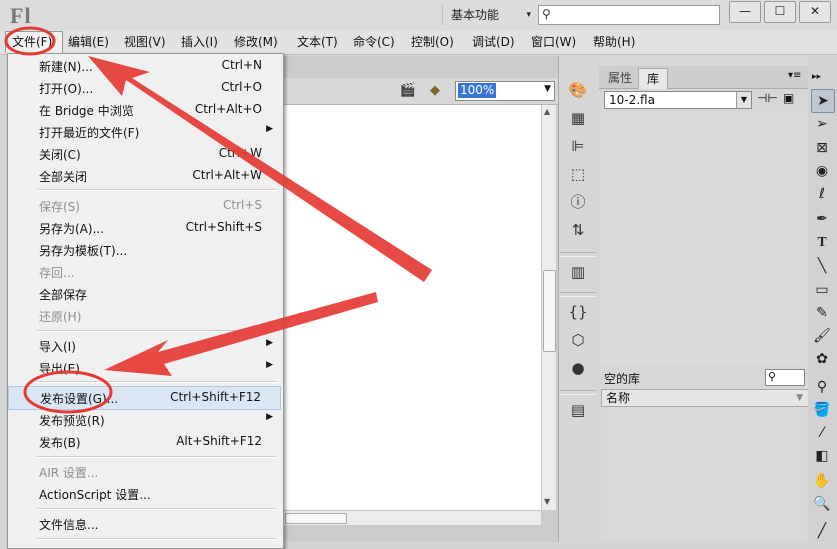  Describe the element at coordinates (30, 41) in the screenshot. I see `annotation-circle-file-menu` at that location.